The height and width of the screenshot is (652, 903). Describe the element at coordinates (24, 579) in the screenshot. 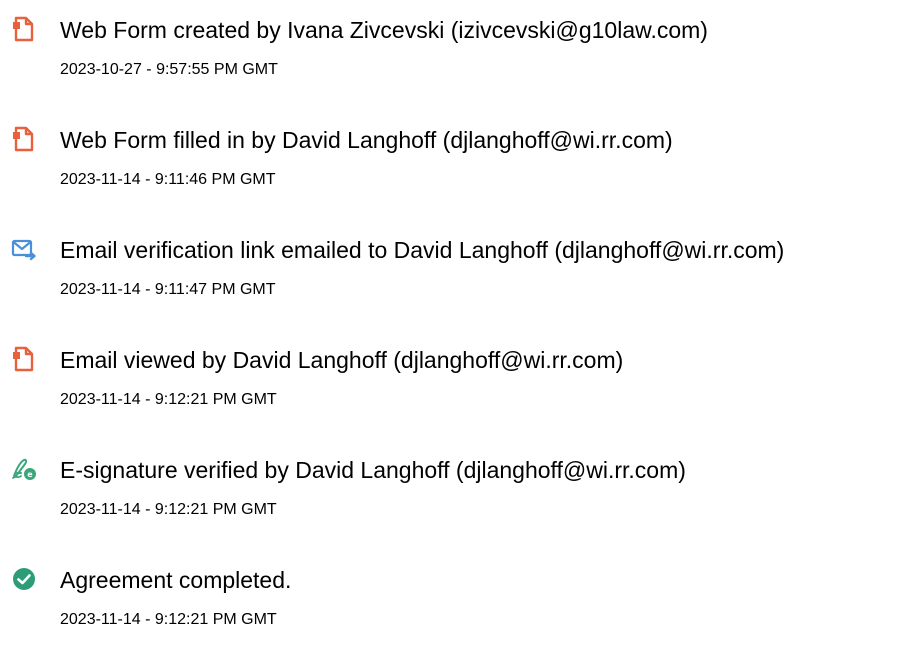

I see `check-circle-icon` at that location.